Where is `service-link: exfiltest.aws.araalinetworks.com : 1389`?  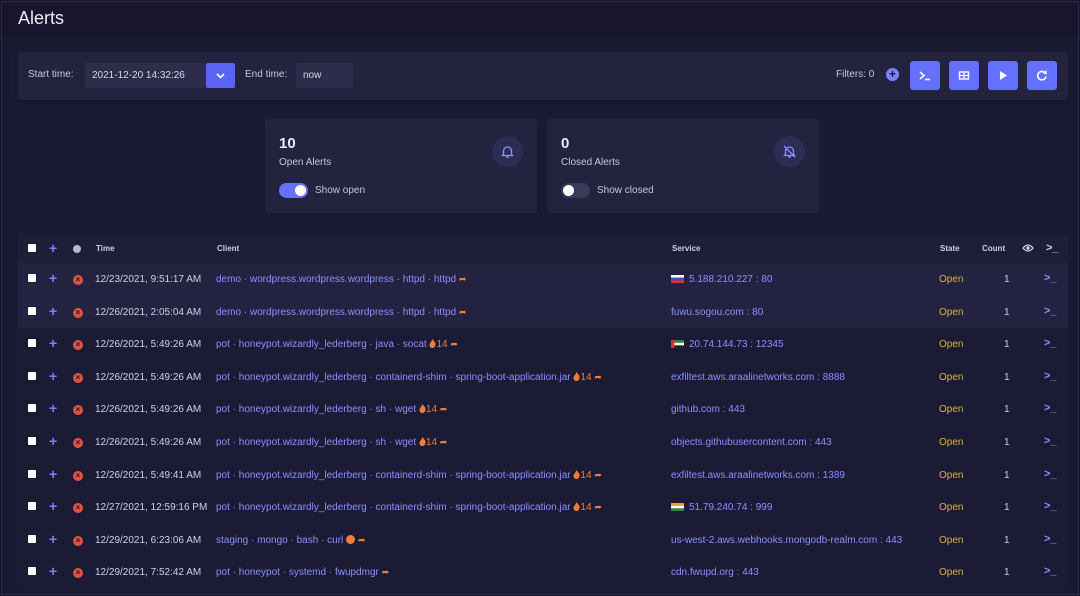
service-link: exfiltest.aws.araalinetworks.com : 1389 is located at coordinates (758, 475).